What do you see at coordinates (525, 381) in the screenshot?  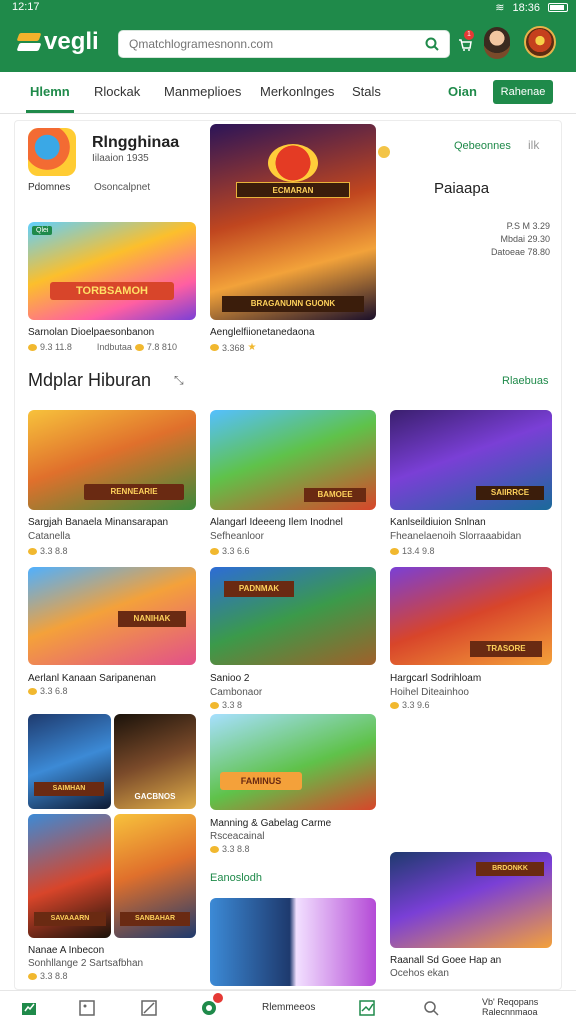 I see `section-more-link: Rlaebuas` at bounding box center [525, 381].